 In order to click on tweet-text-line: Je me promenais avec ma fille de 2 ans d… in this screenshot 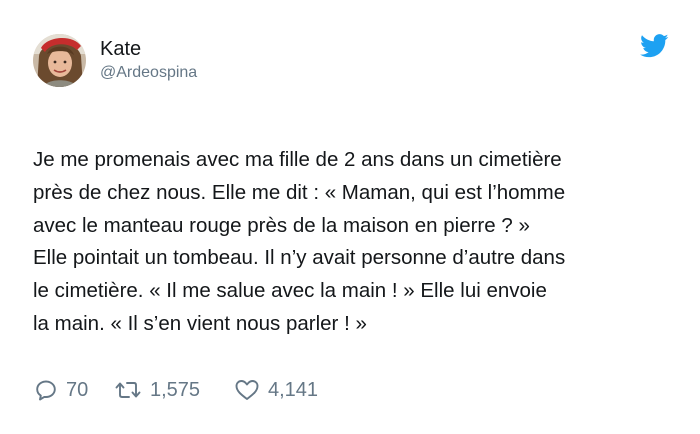, I will do `click(297, 159)`.